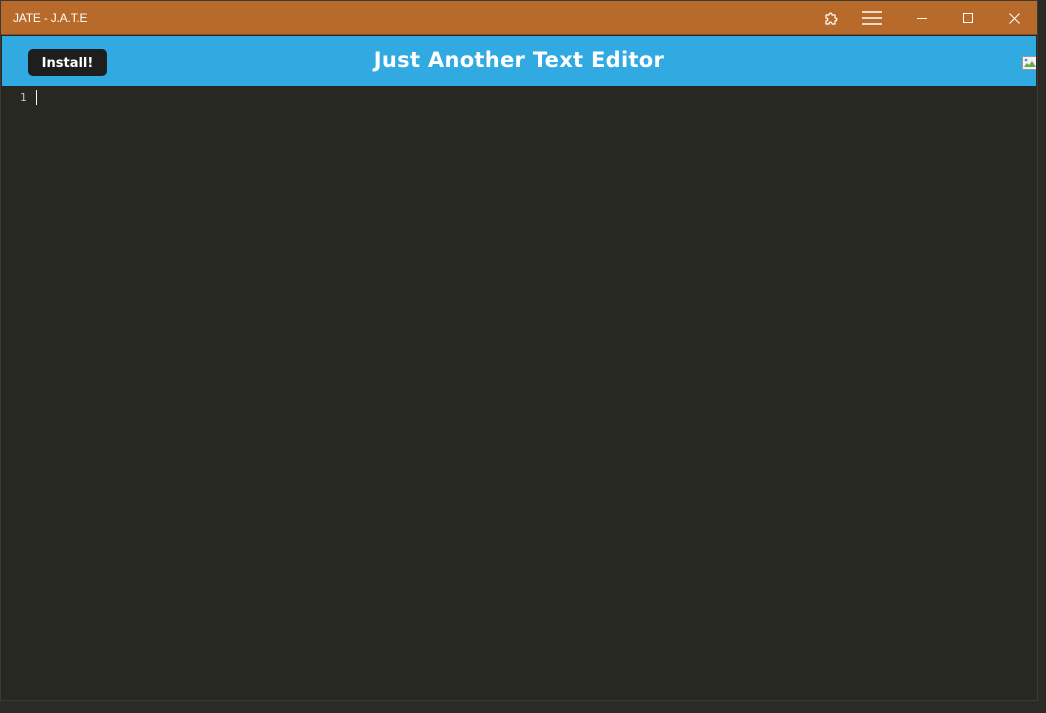 The height and width of the screenshot is (713, 1046). I want to click on maximize-button, so click(968, 18).